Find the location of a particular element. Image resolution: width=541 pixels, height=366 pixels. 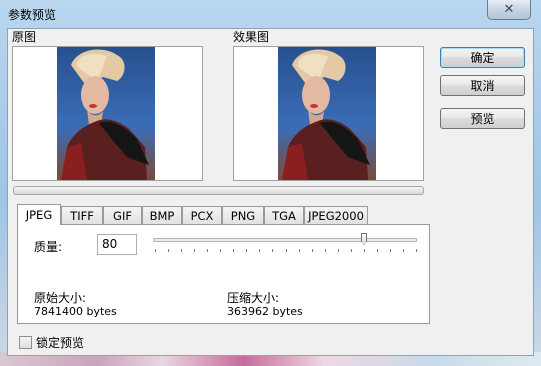

compressed-size-value: 363962 bytes is located at coordinates (265, 311).